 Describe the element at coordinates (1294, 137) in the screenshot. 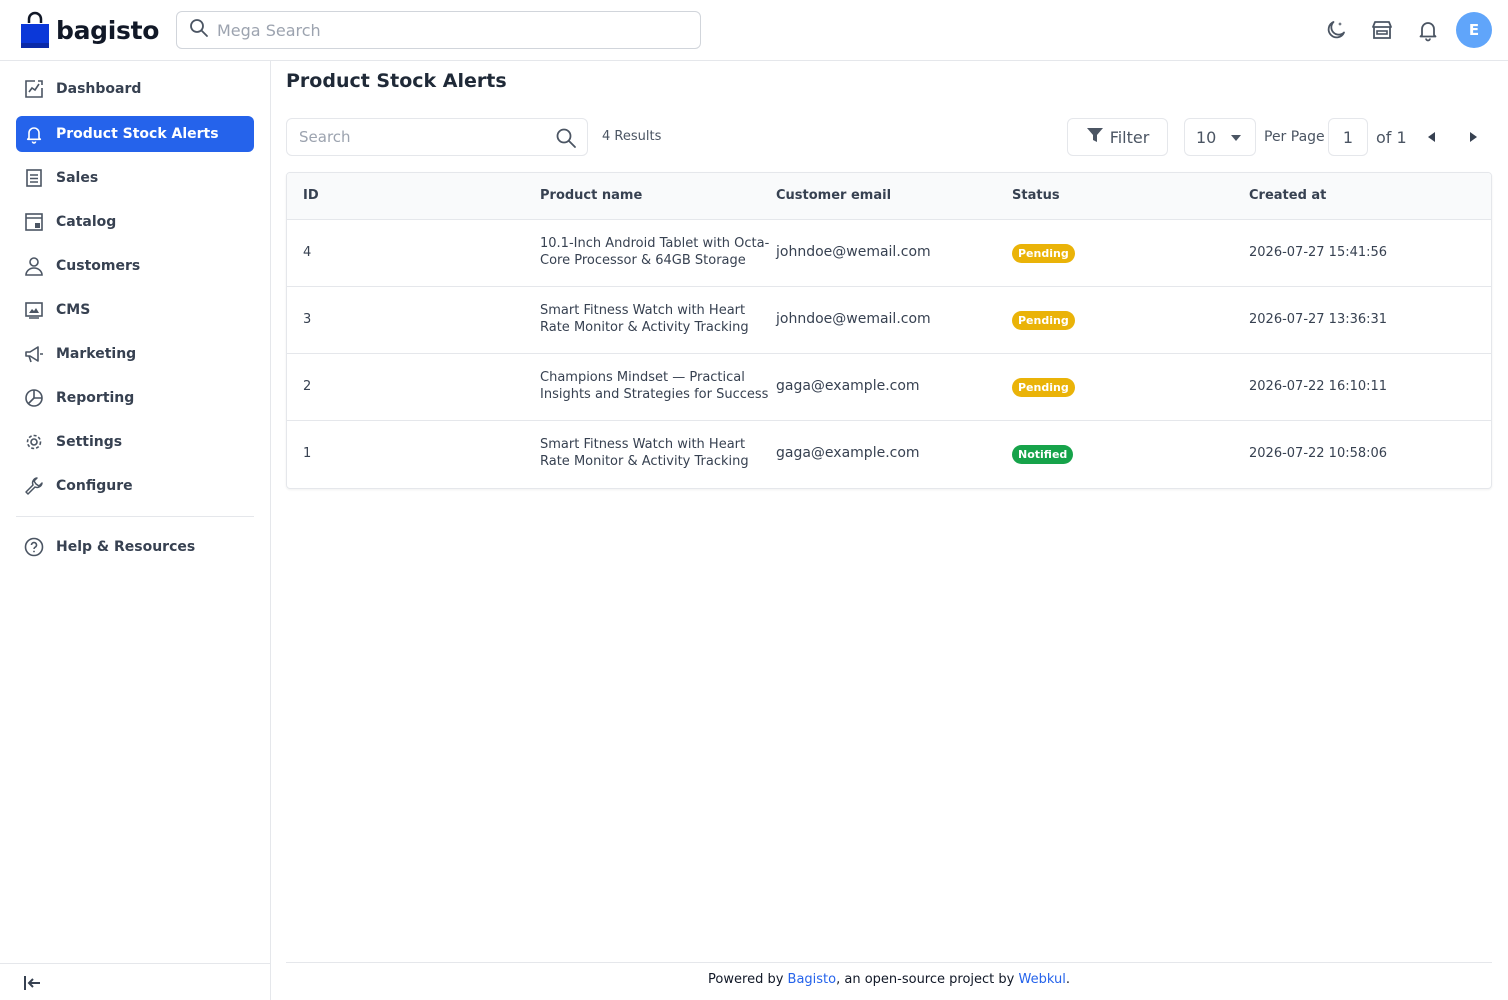

I see `per-page-label: Per Page` at that location.